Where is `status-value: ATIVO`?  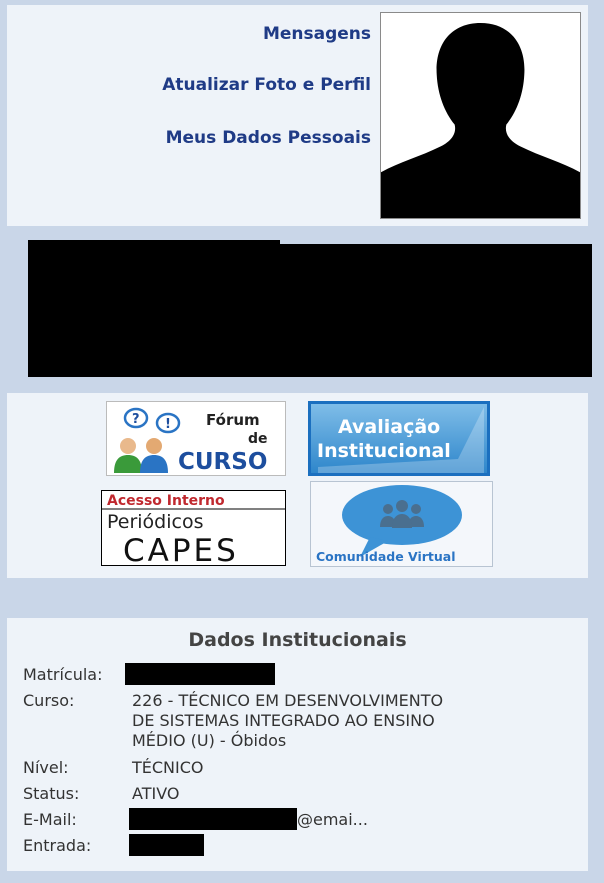 status-value: ATIVO is located at coordinates (156, 793).